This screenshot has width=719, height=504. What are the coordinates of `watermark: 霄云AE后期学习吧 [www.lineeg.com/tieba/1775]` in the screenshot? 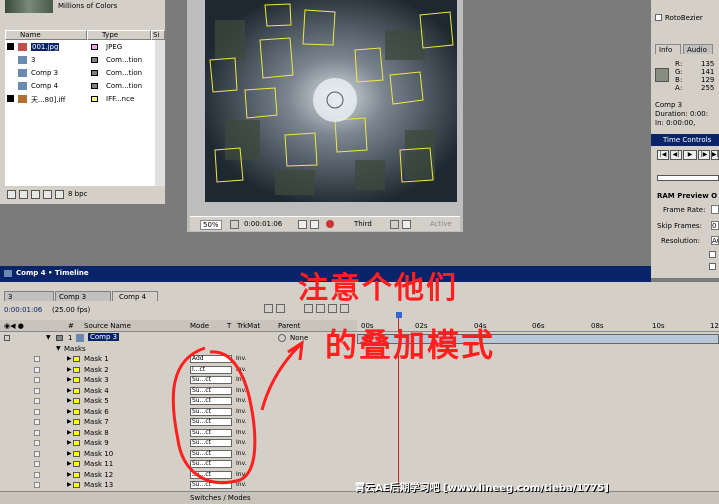 It's located at (482, 488).